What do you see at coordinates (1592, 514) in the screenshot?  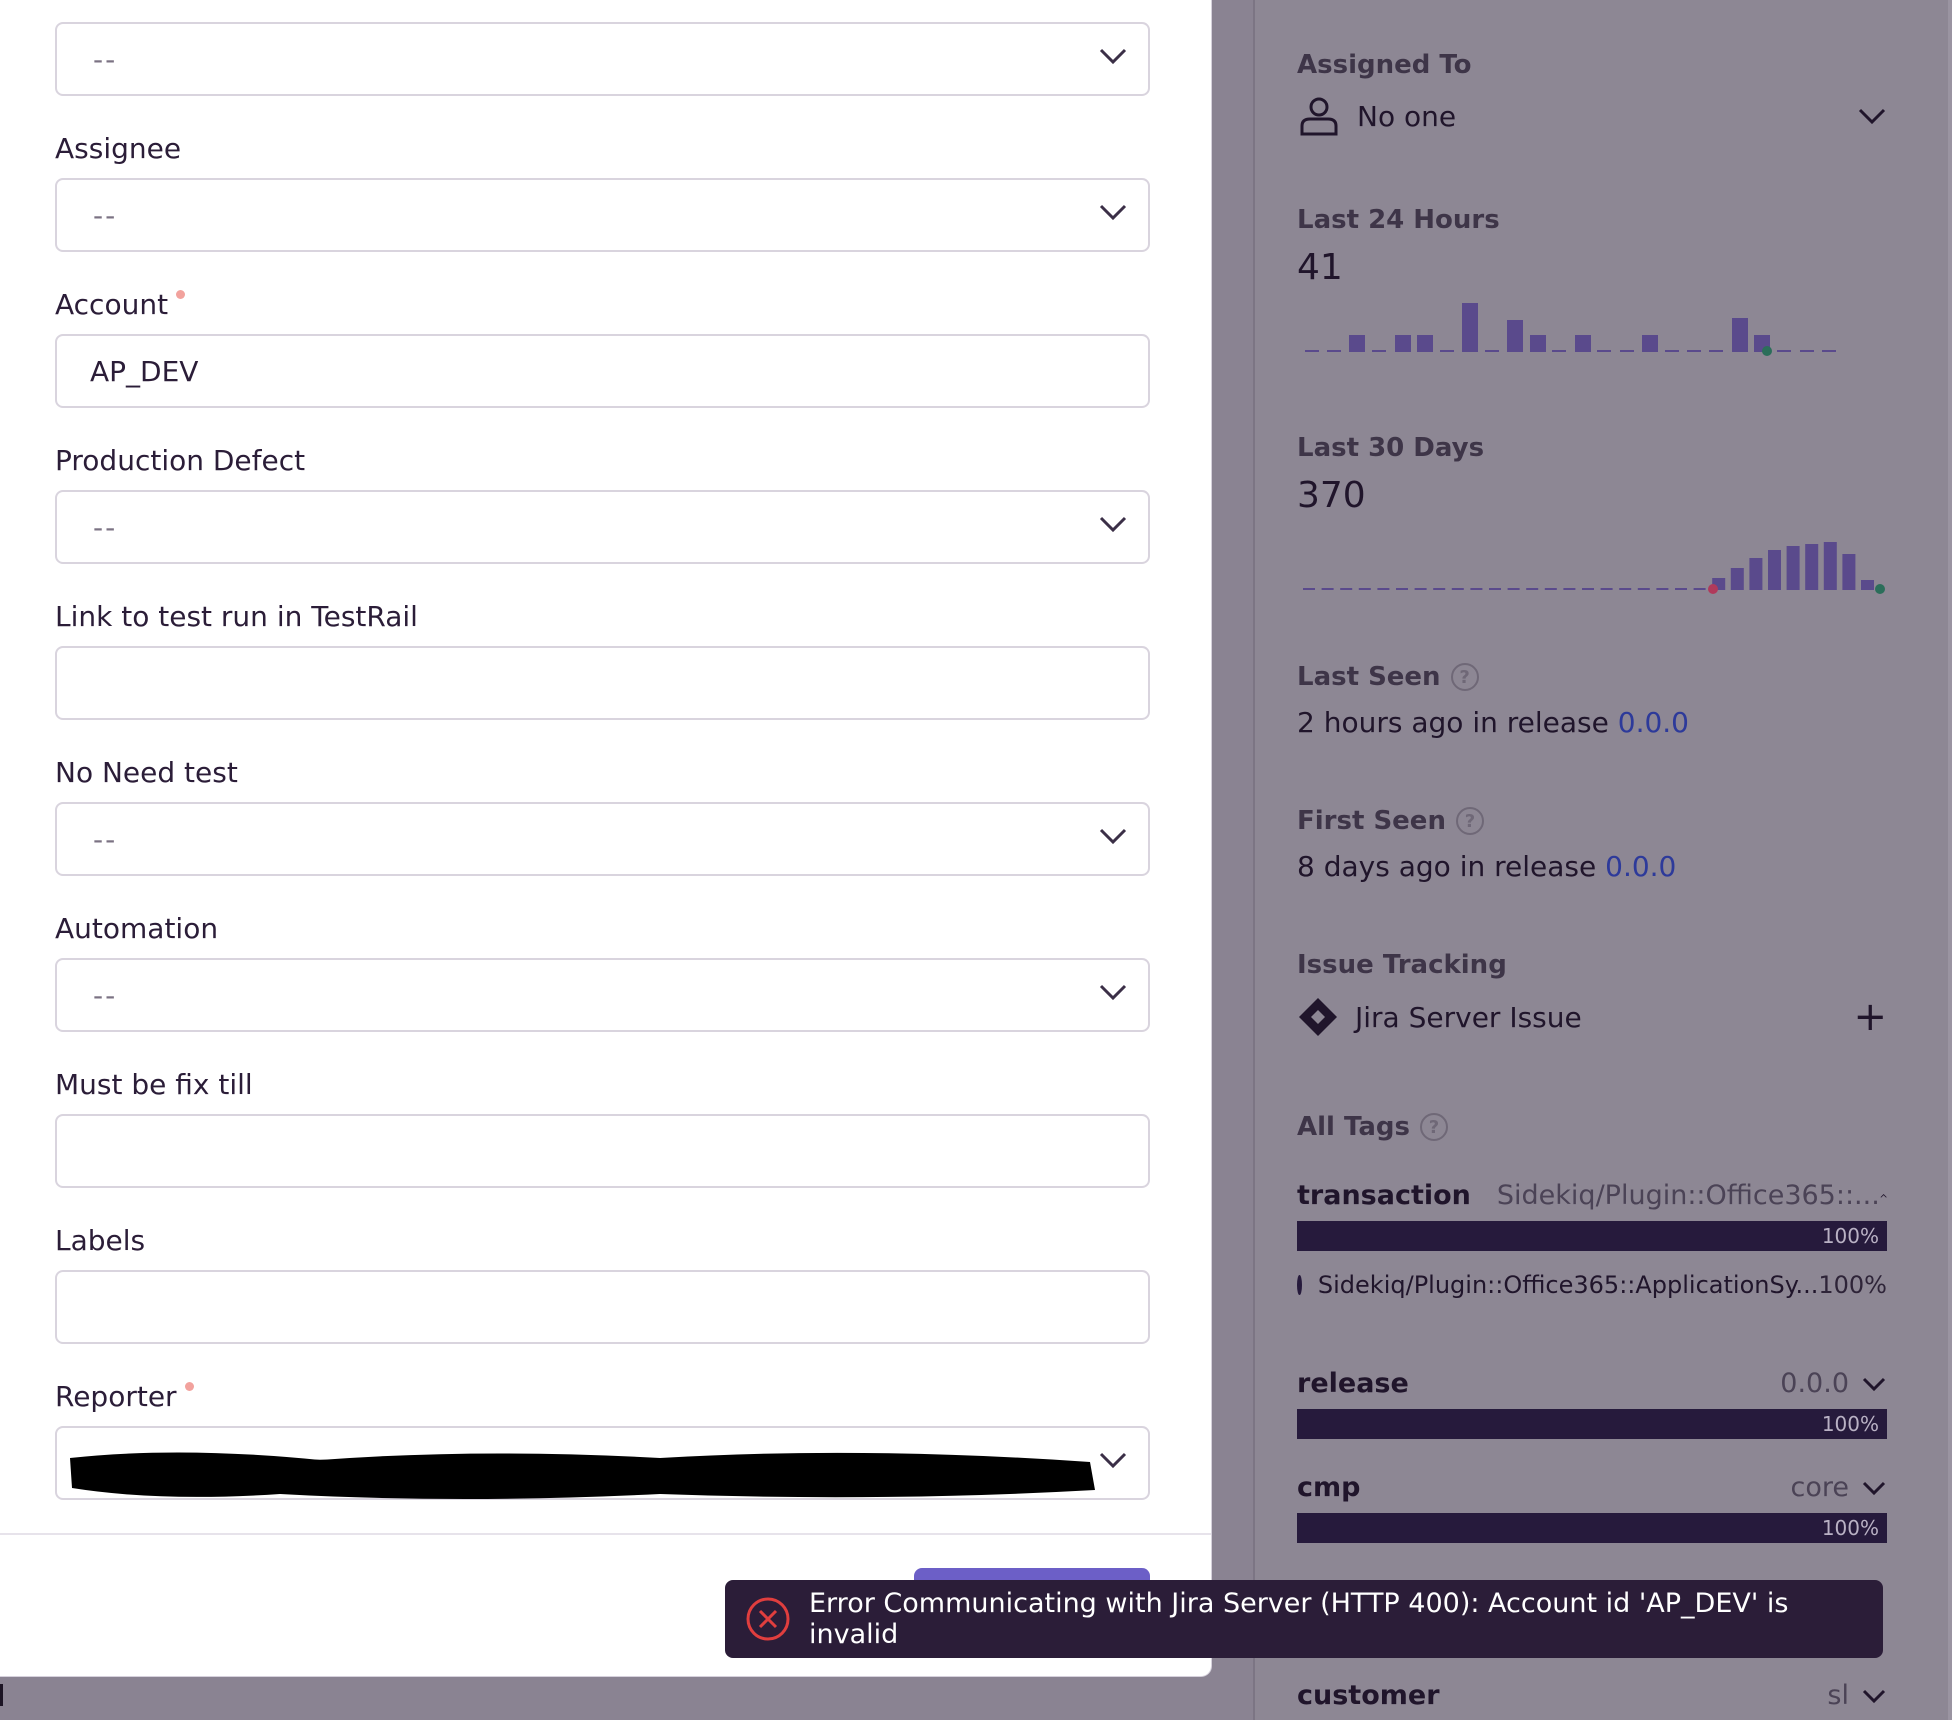 I see `last-30d-section: Last 30 Days 370` at bounding box center [1592, 514].